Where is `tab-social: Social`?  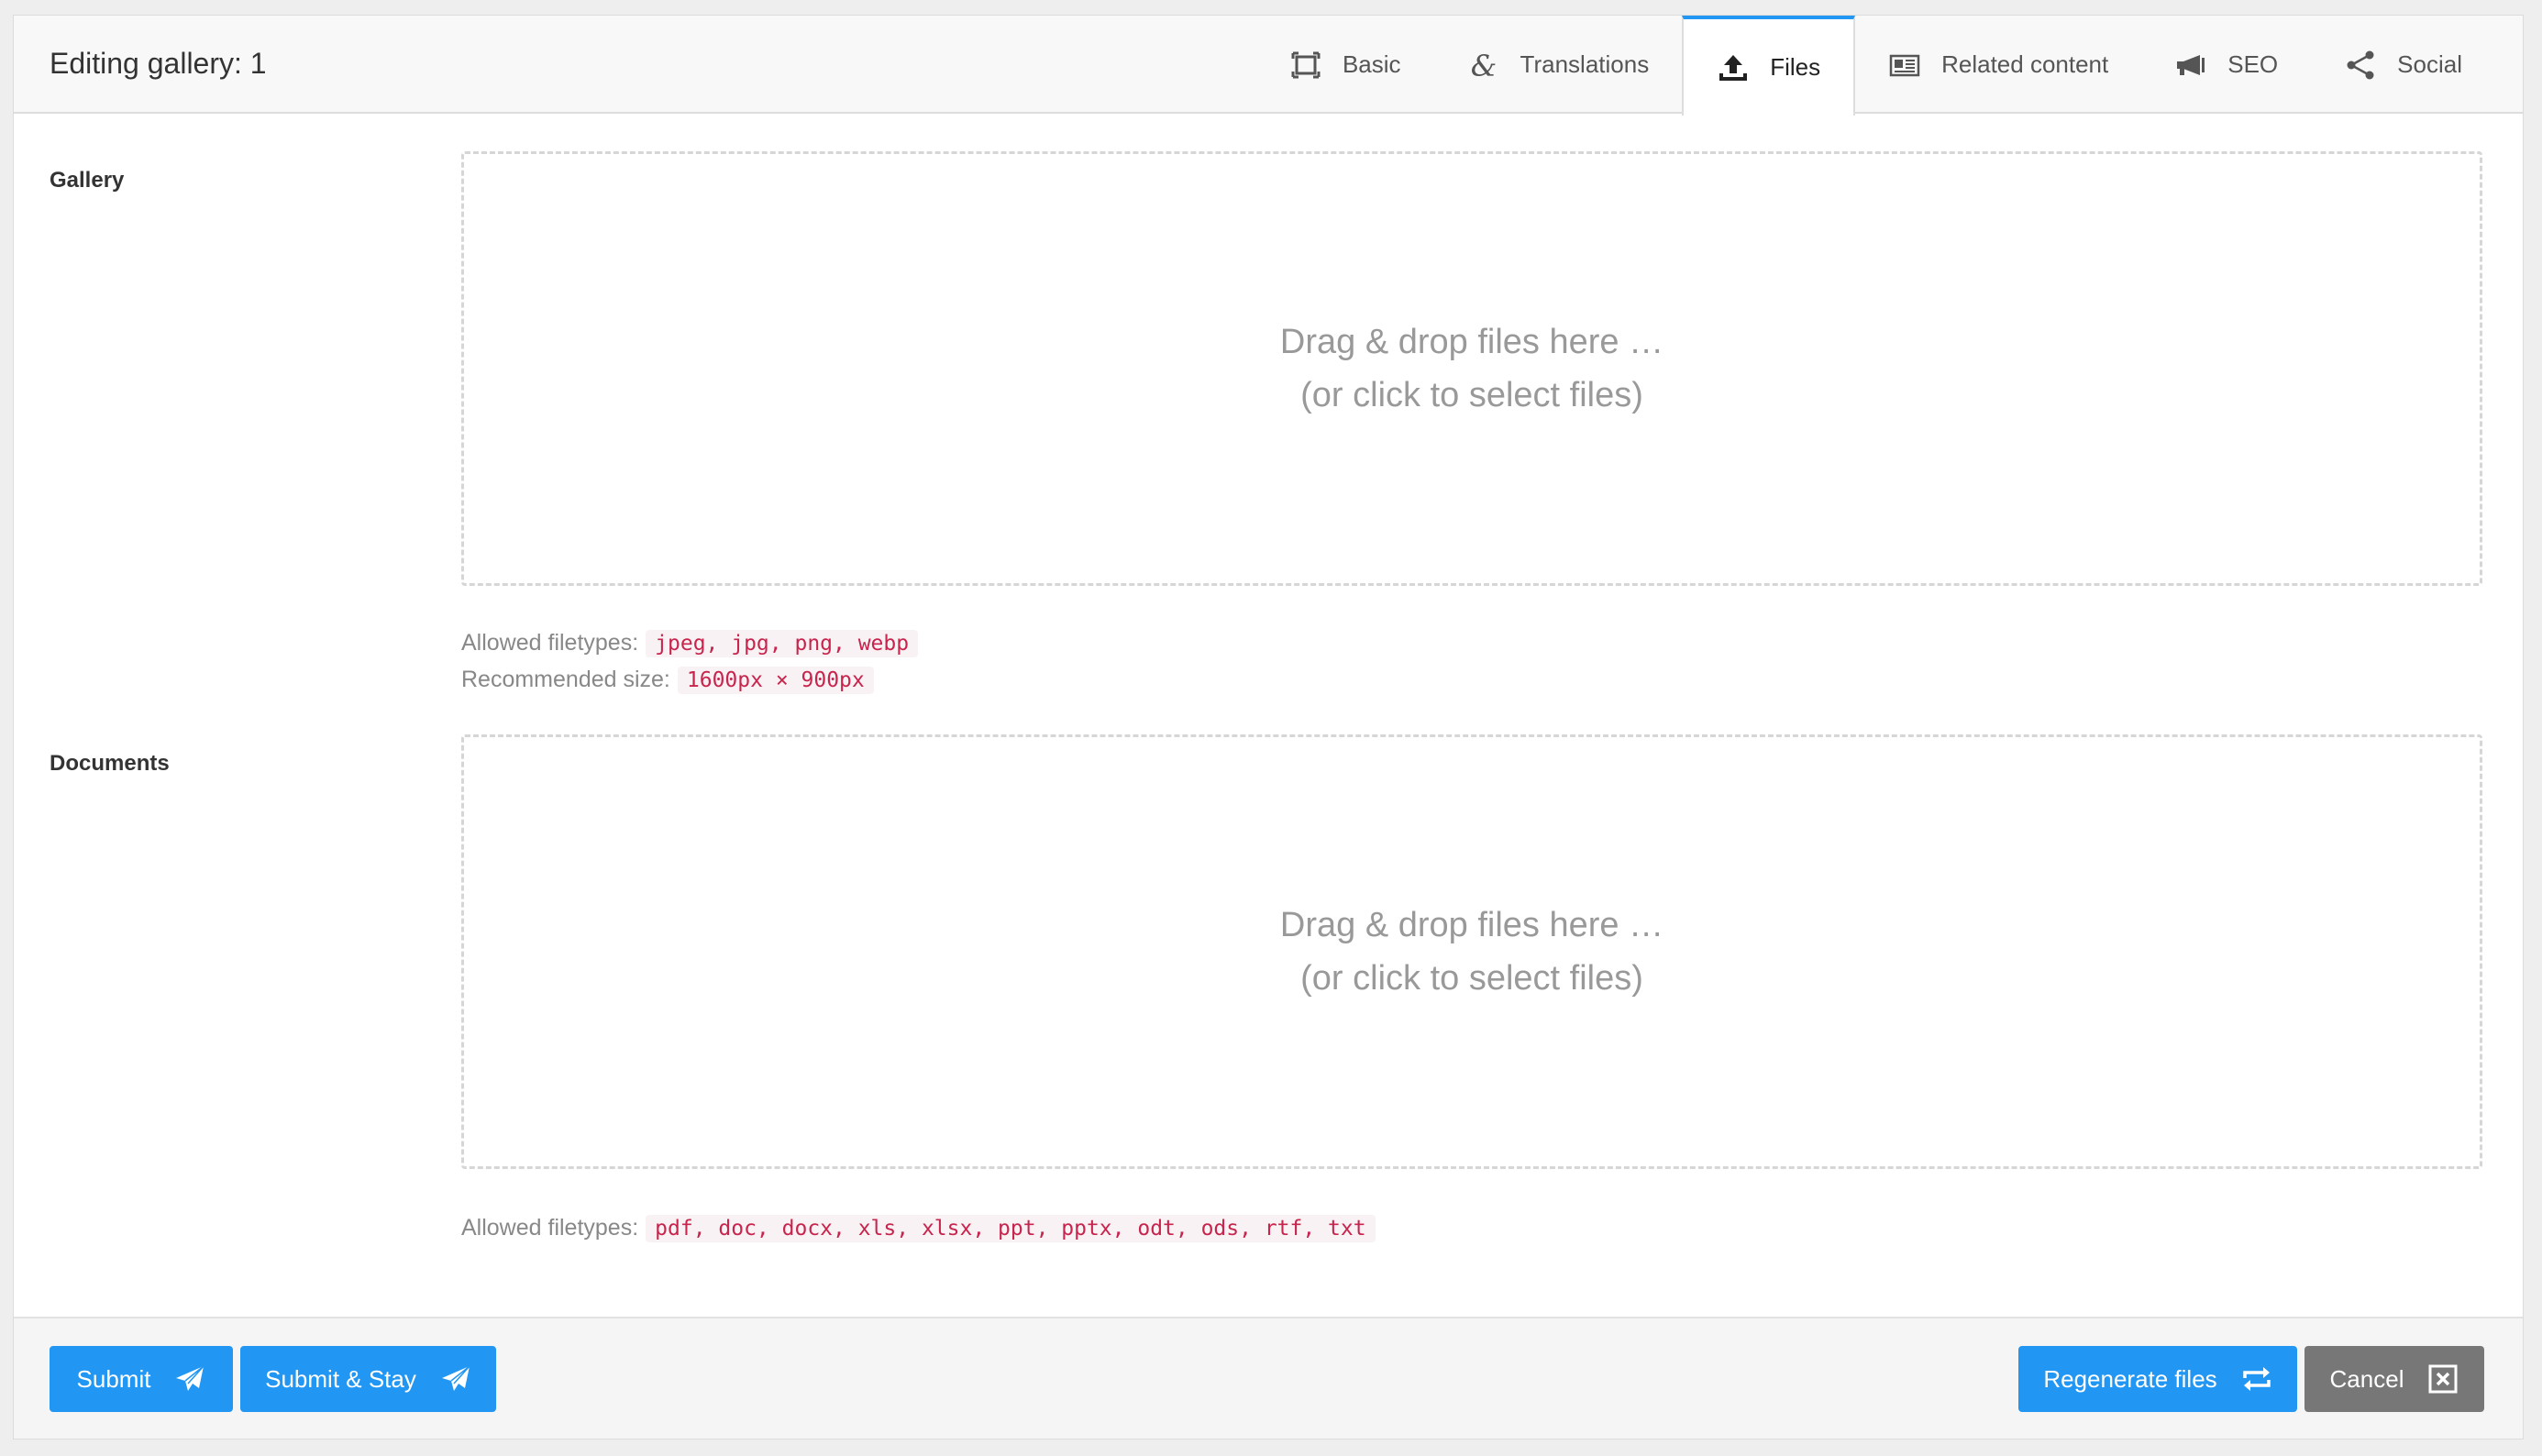 tab-social: Social is located at coordinates (2403, 65).